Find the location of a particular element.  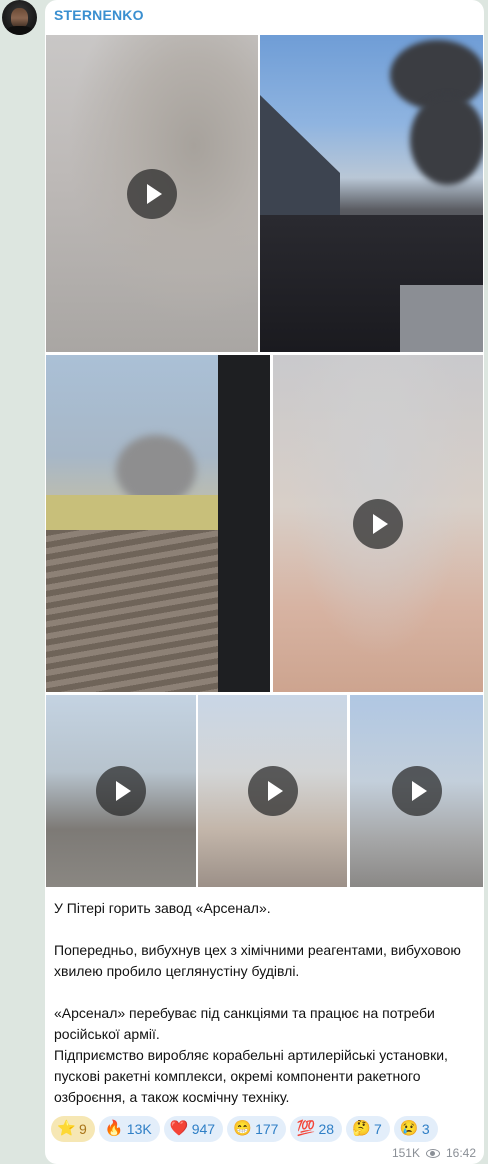

view-count: 151K is located at coordinates (405, 1153).